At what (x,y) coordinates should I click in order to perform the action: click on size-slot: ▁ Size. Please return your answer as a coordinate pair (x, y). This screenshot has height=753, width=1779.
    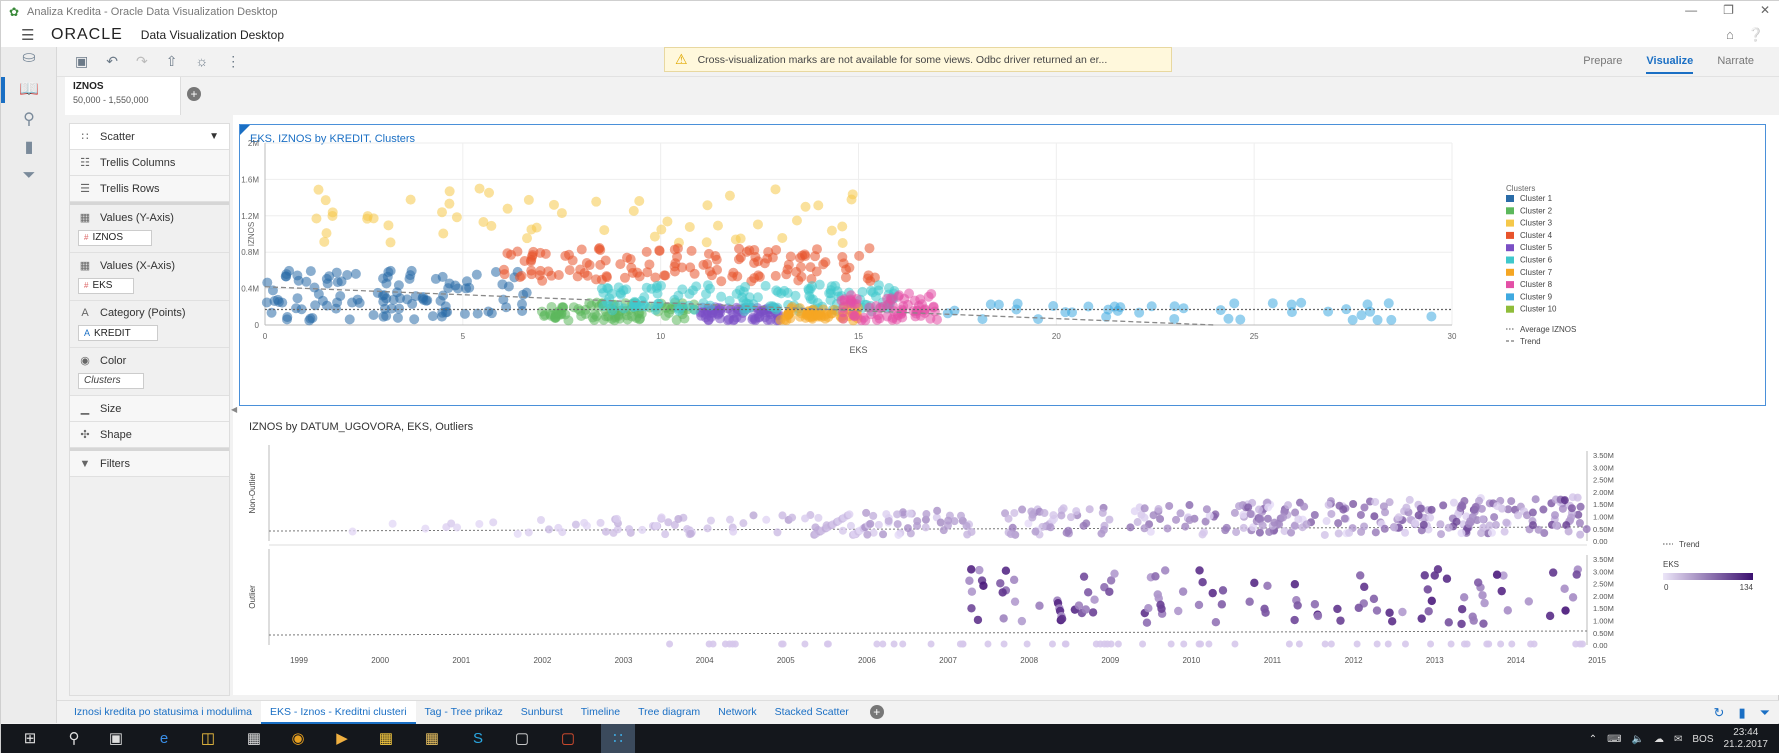
    Looking at the image, I should click on (149, 409).